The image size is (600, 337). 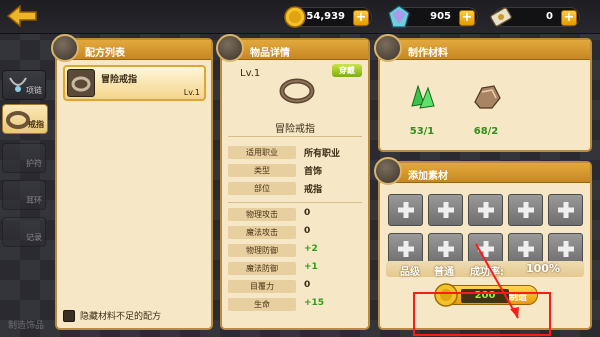 What do you see at coordinates (262, 286) in the screenshot?
I see `stat-key: 目覆力` at bounding box center [262, 286].